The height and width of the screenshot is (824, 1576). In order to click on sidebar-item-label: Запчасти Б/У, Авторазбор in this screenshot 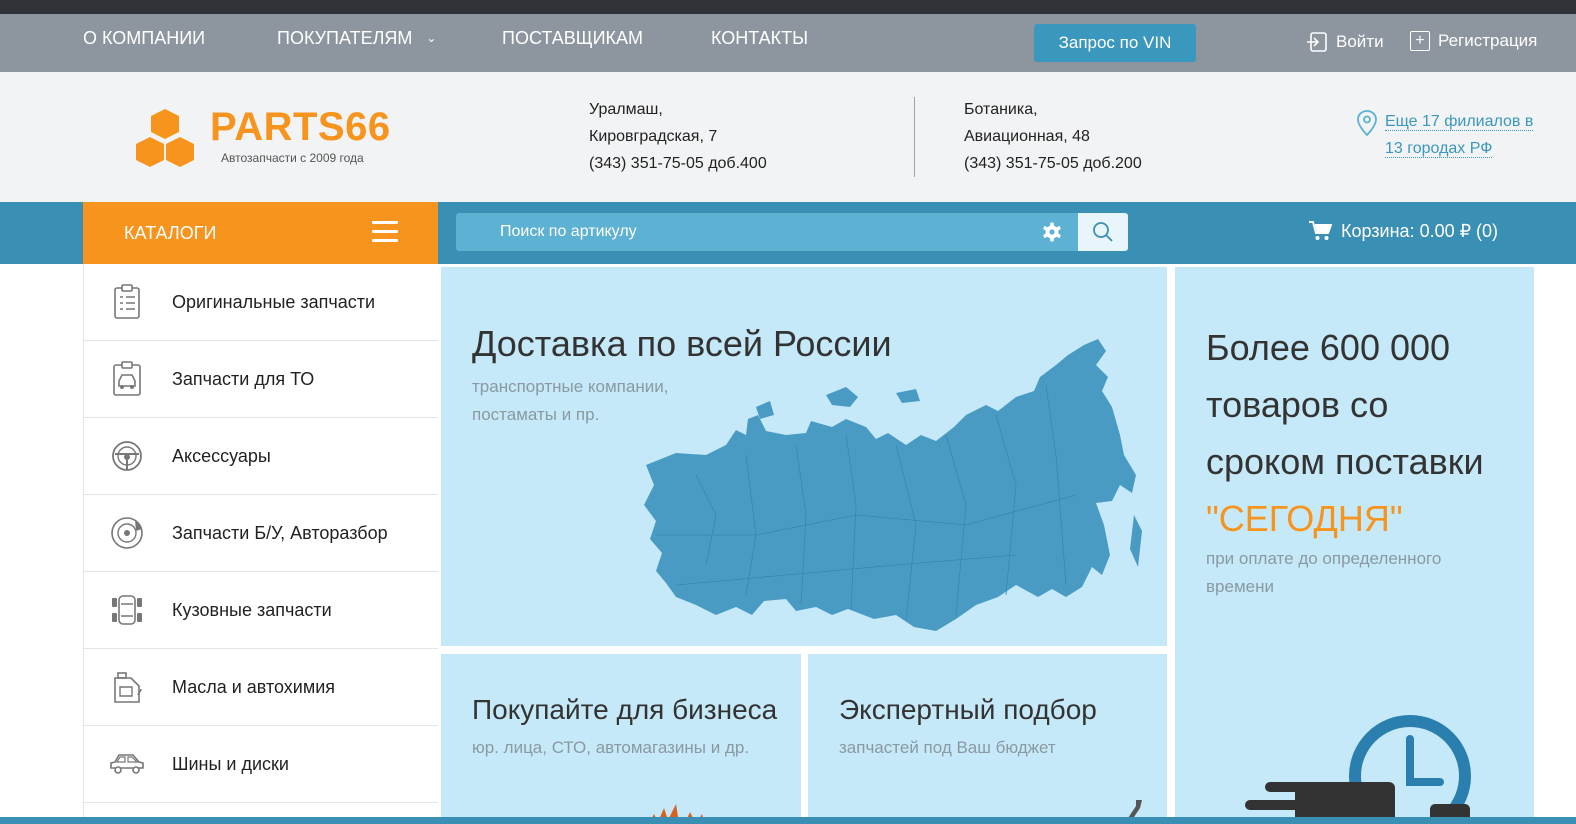, I will do `click(280, 532)`.